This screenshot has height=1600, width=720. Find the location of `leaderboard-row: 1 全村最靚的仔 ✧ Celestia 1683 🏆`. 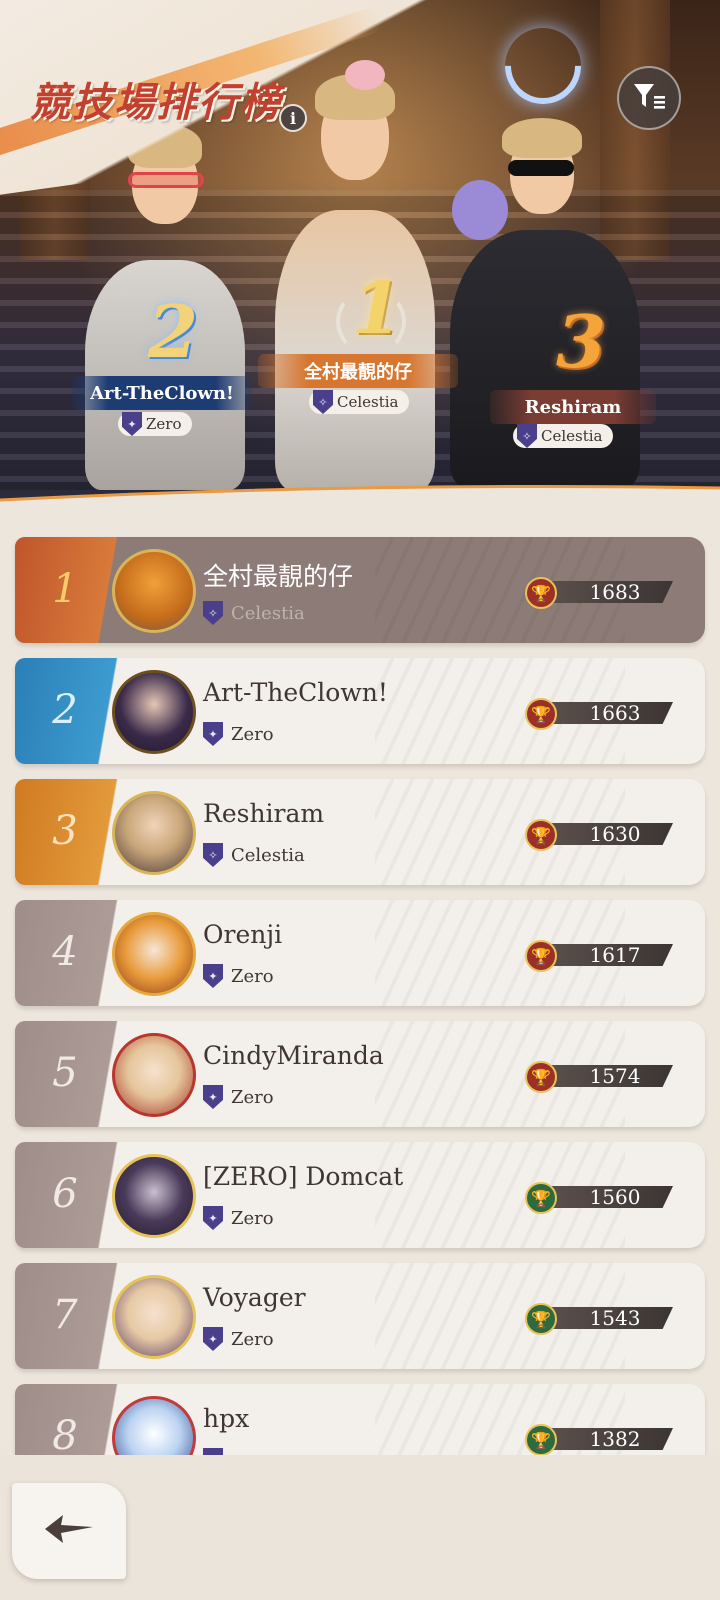

leaderboard-row: 1 全村最靚的仔 ✧ Celestia 1683 🏆 is located at coordinates (360, 590).